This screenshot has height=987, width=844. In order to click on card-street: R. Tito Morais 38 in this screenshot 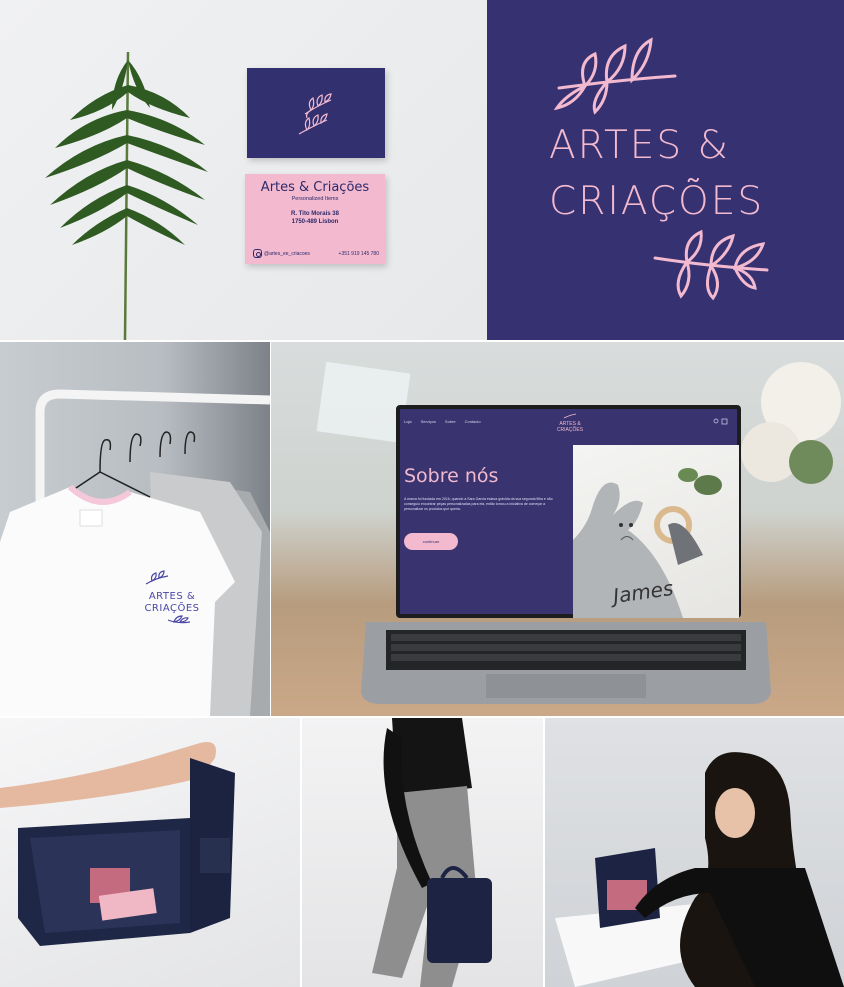, I will do `click(315, 214)`.